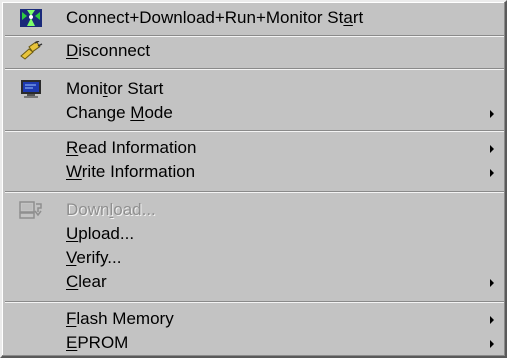 The image size is (511, 361). What do you see at coordinates (97, 342) in the screenshot?
I see `menu-item-label: EPROM` at bounding box center [97, 342].